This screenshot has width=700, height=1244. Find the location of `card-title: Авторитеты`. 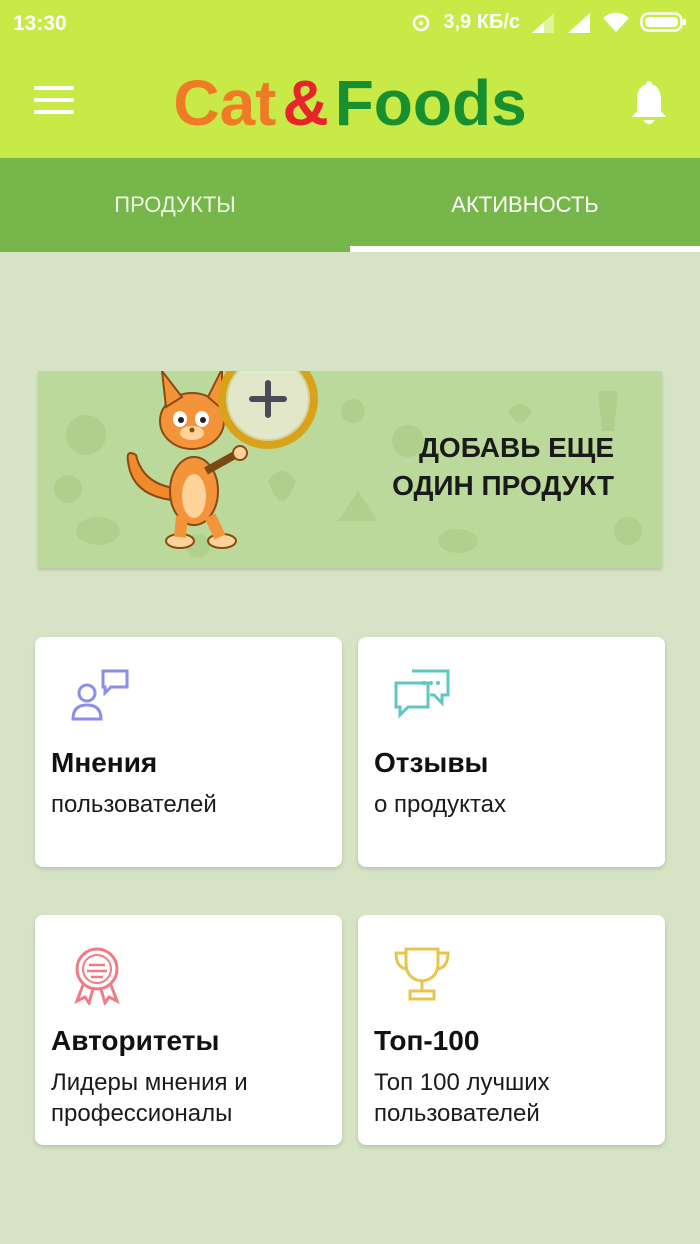

card-title: Авторитеты is located at coordinates (135, 1040).